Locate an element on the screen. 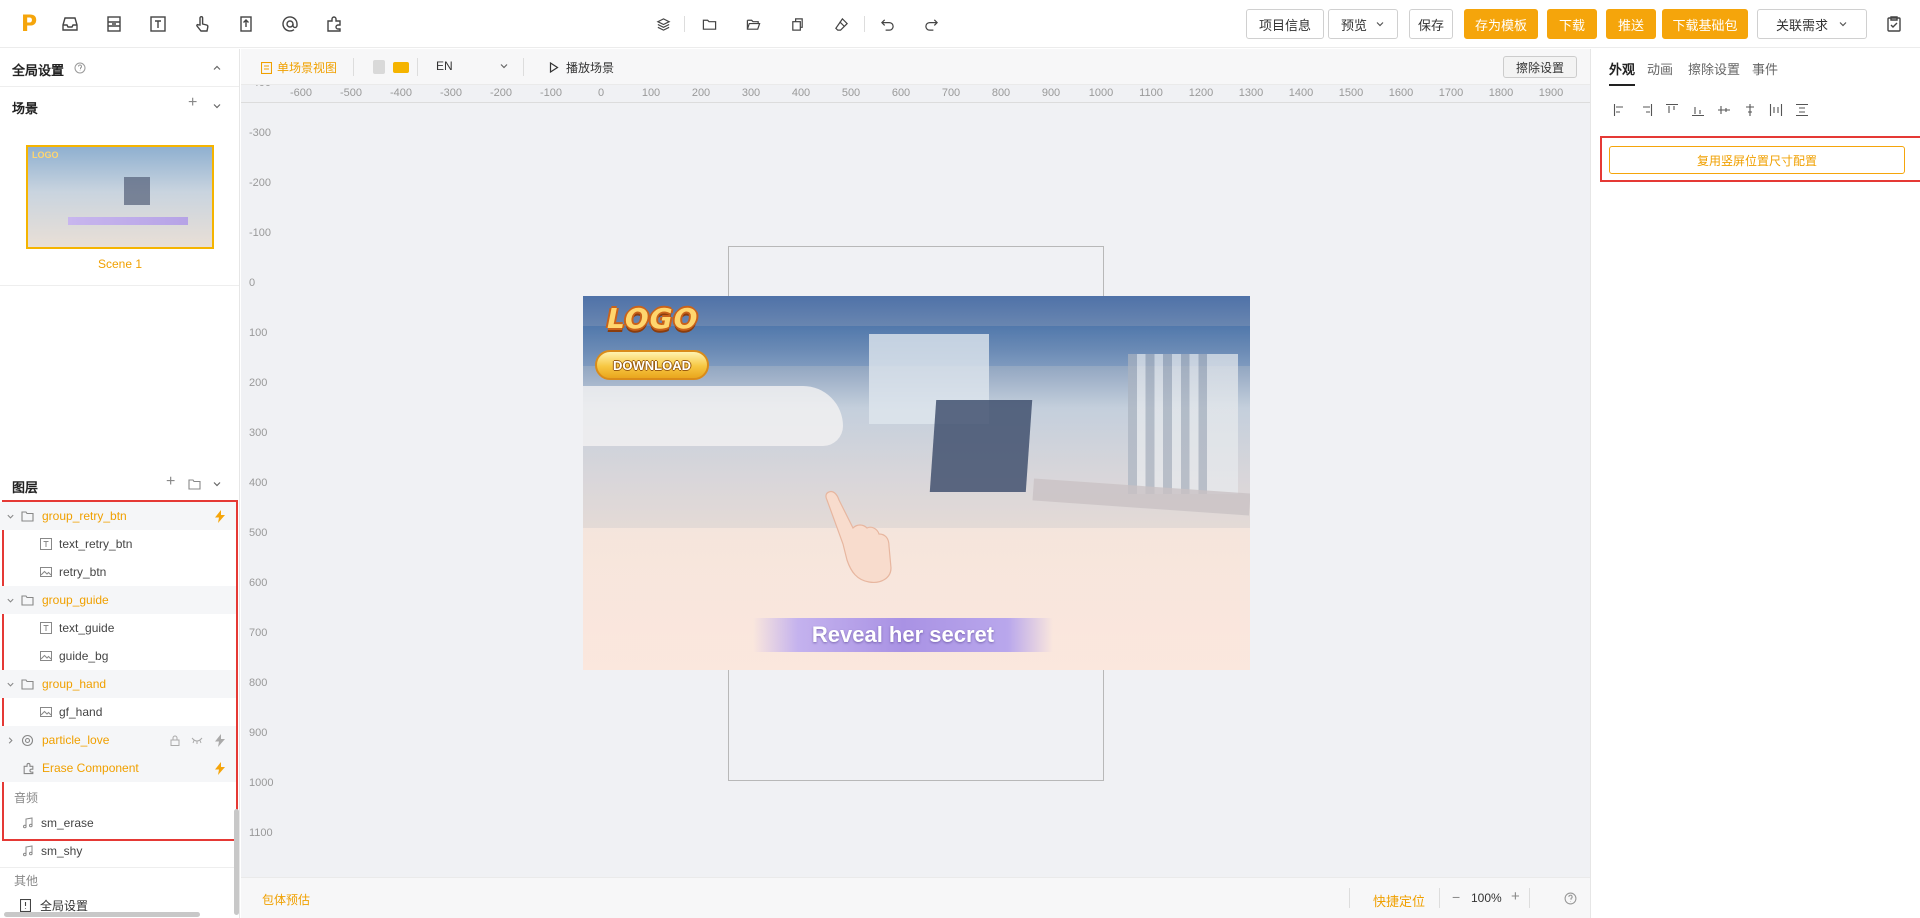 This screenshot has width=1920, height=918. play-scene-button: 播放场景 is located at coordinates (581, 67).